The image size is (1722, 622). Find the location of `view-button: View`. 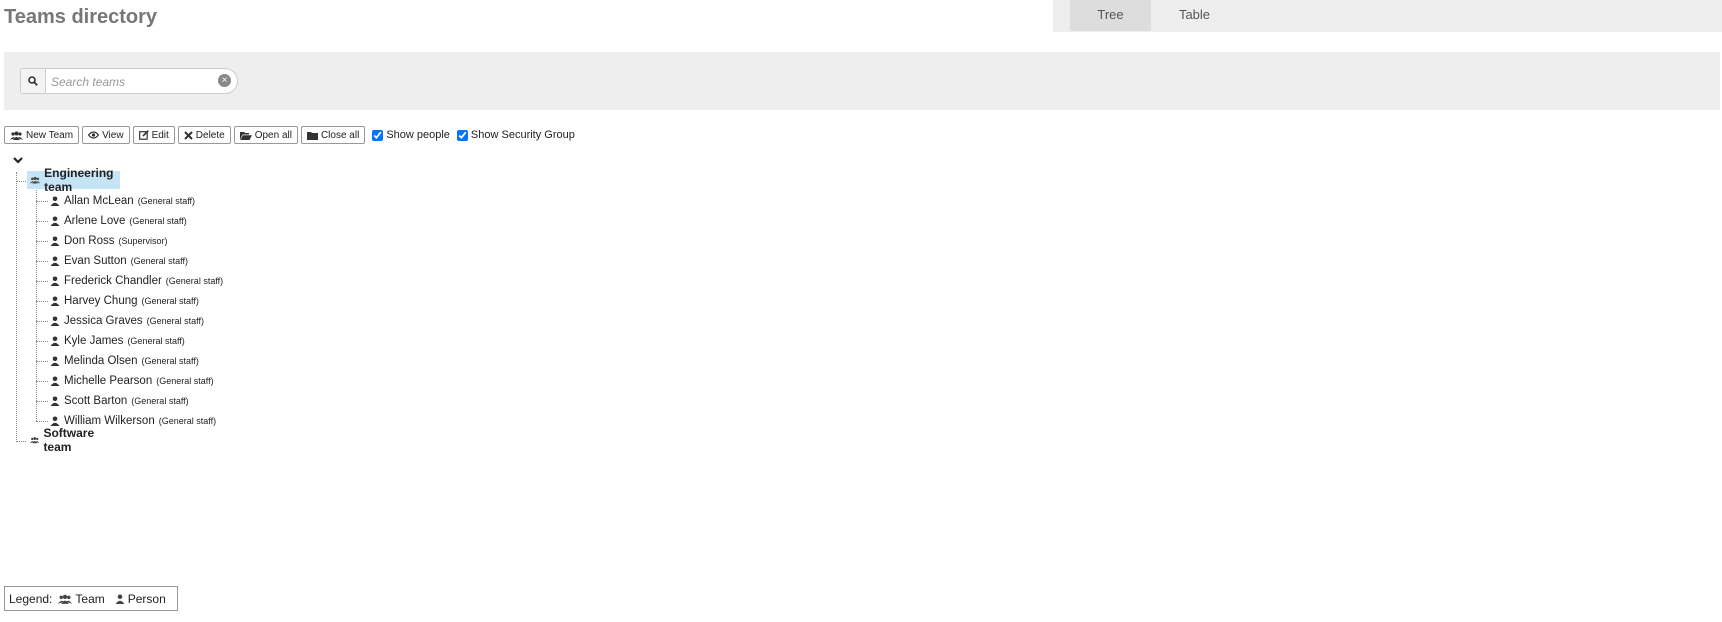

view-button: View is located at coordinates (106, 135).